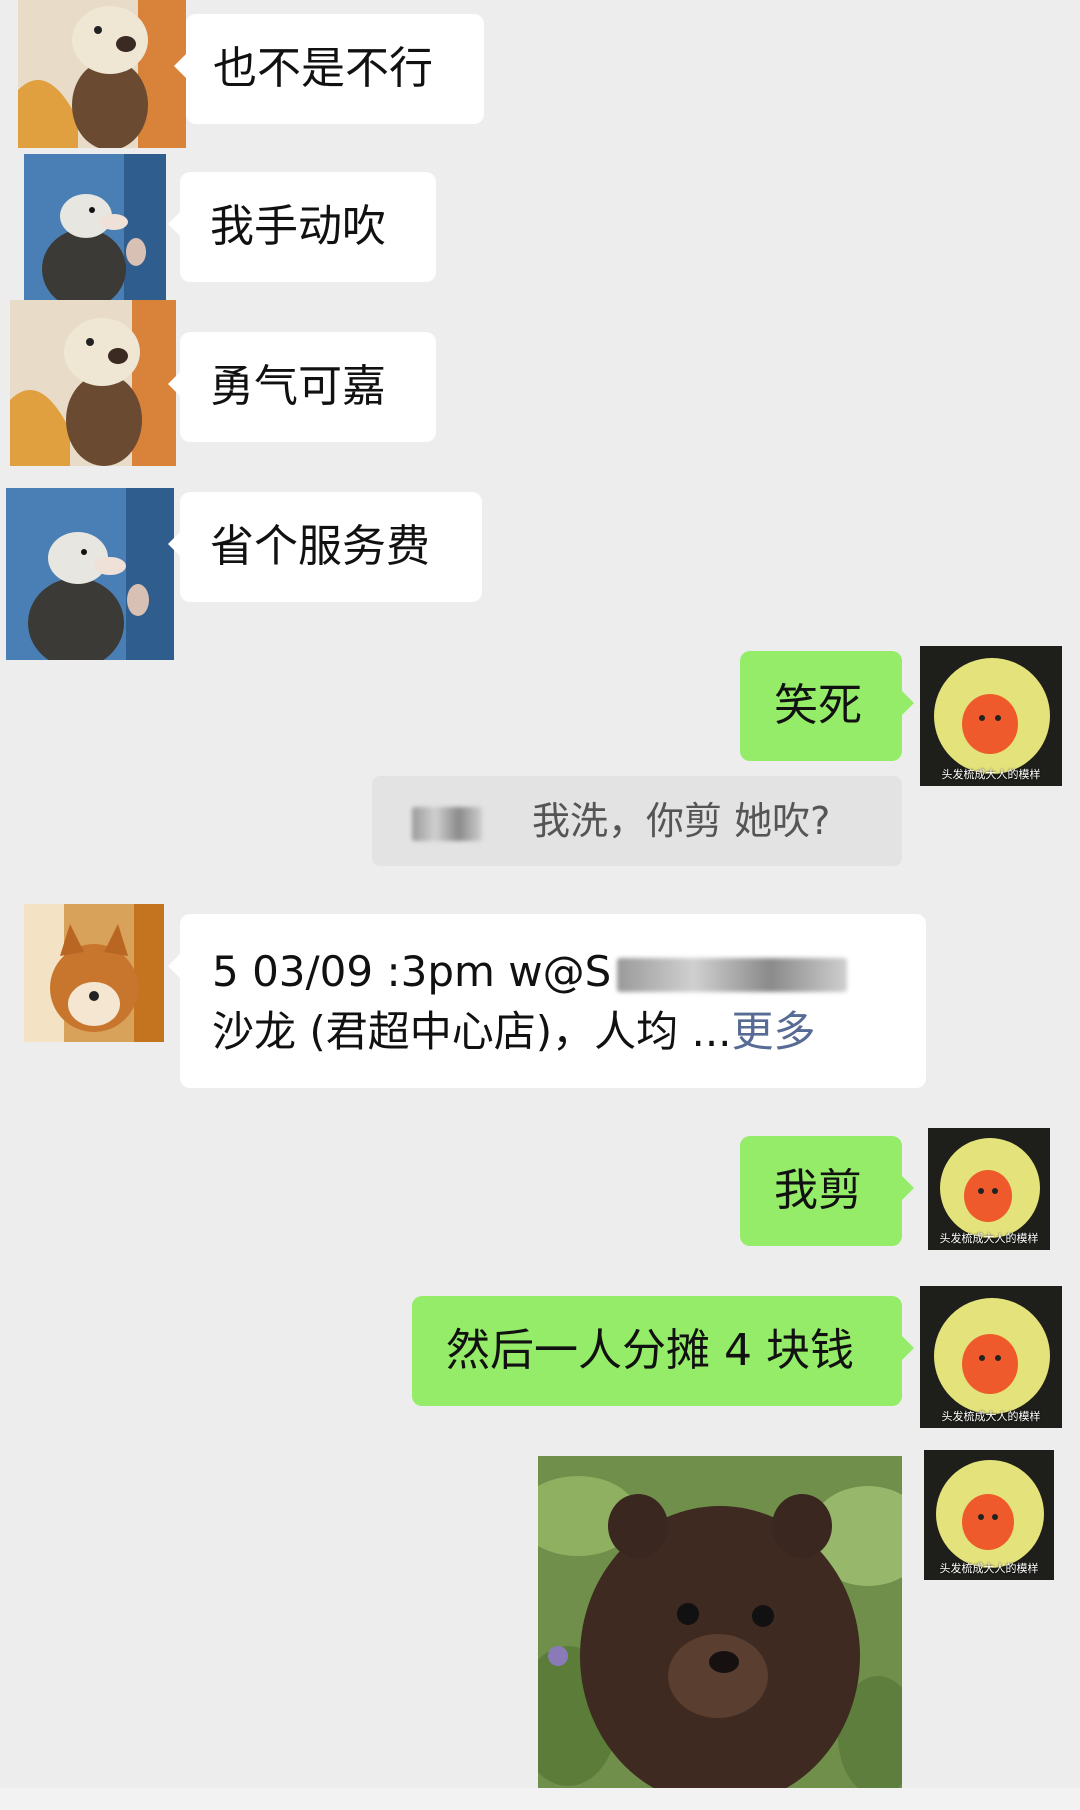  What do you see at coordinates (514, 1031) in the screenshot?
I see `event-line-2: 沙龙 (君超中心店)，人均 ...更多` at bounding box center [514, 1031].